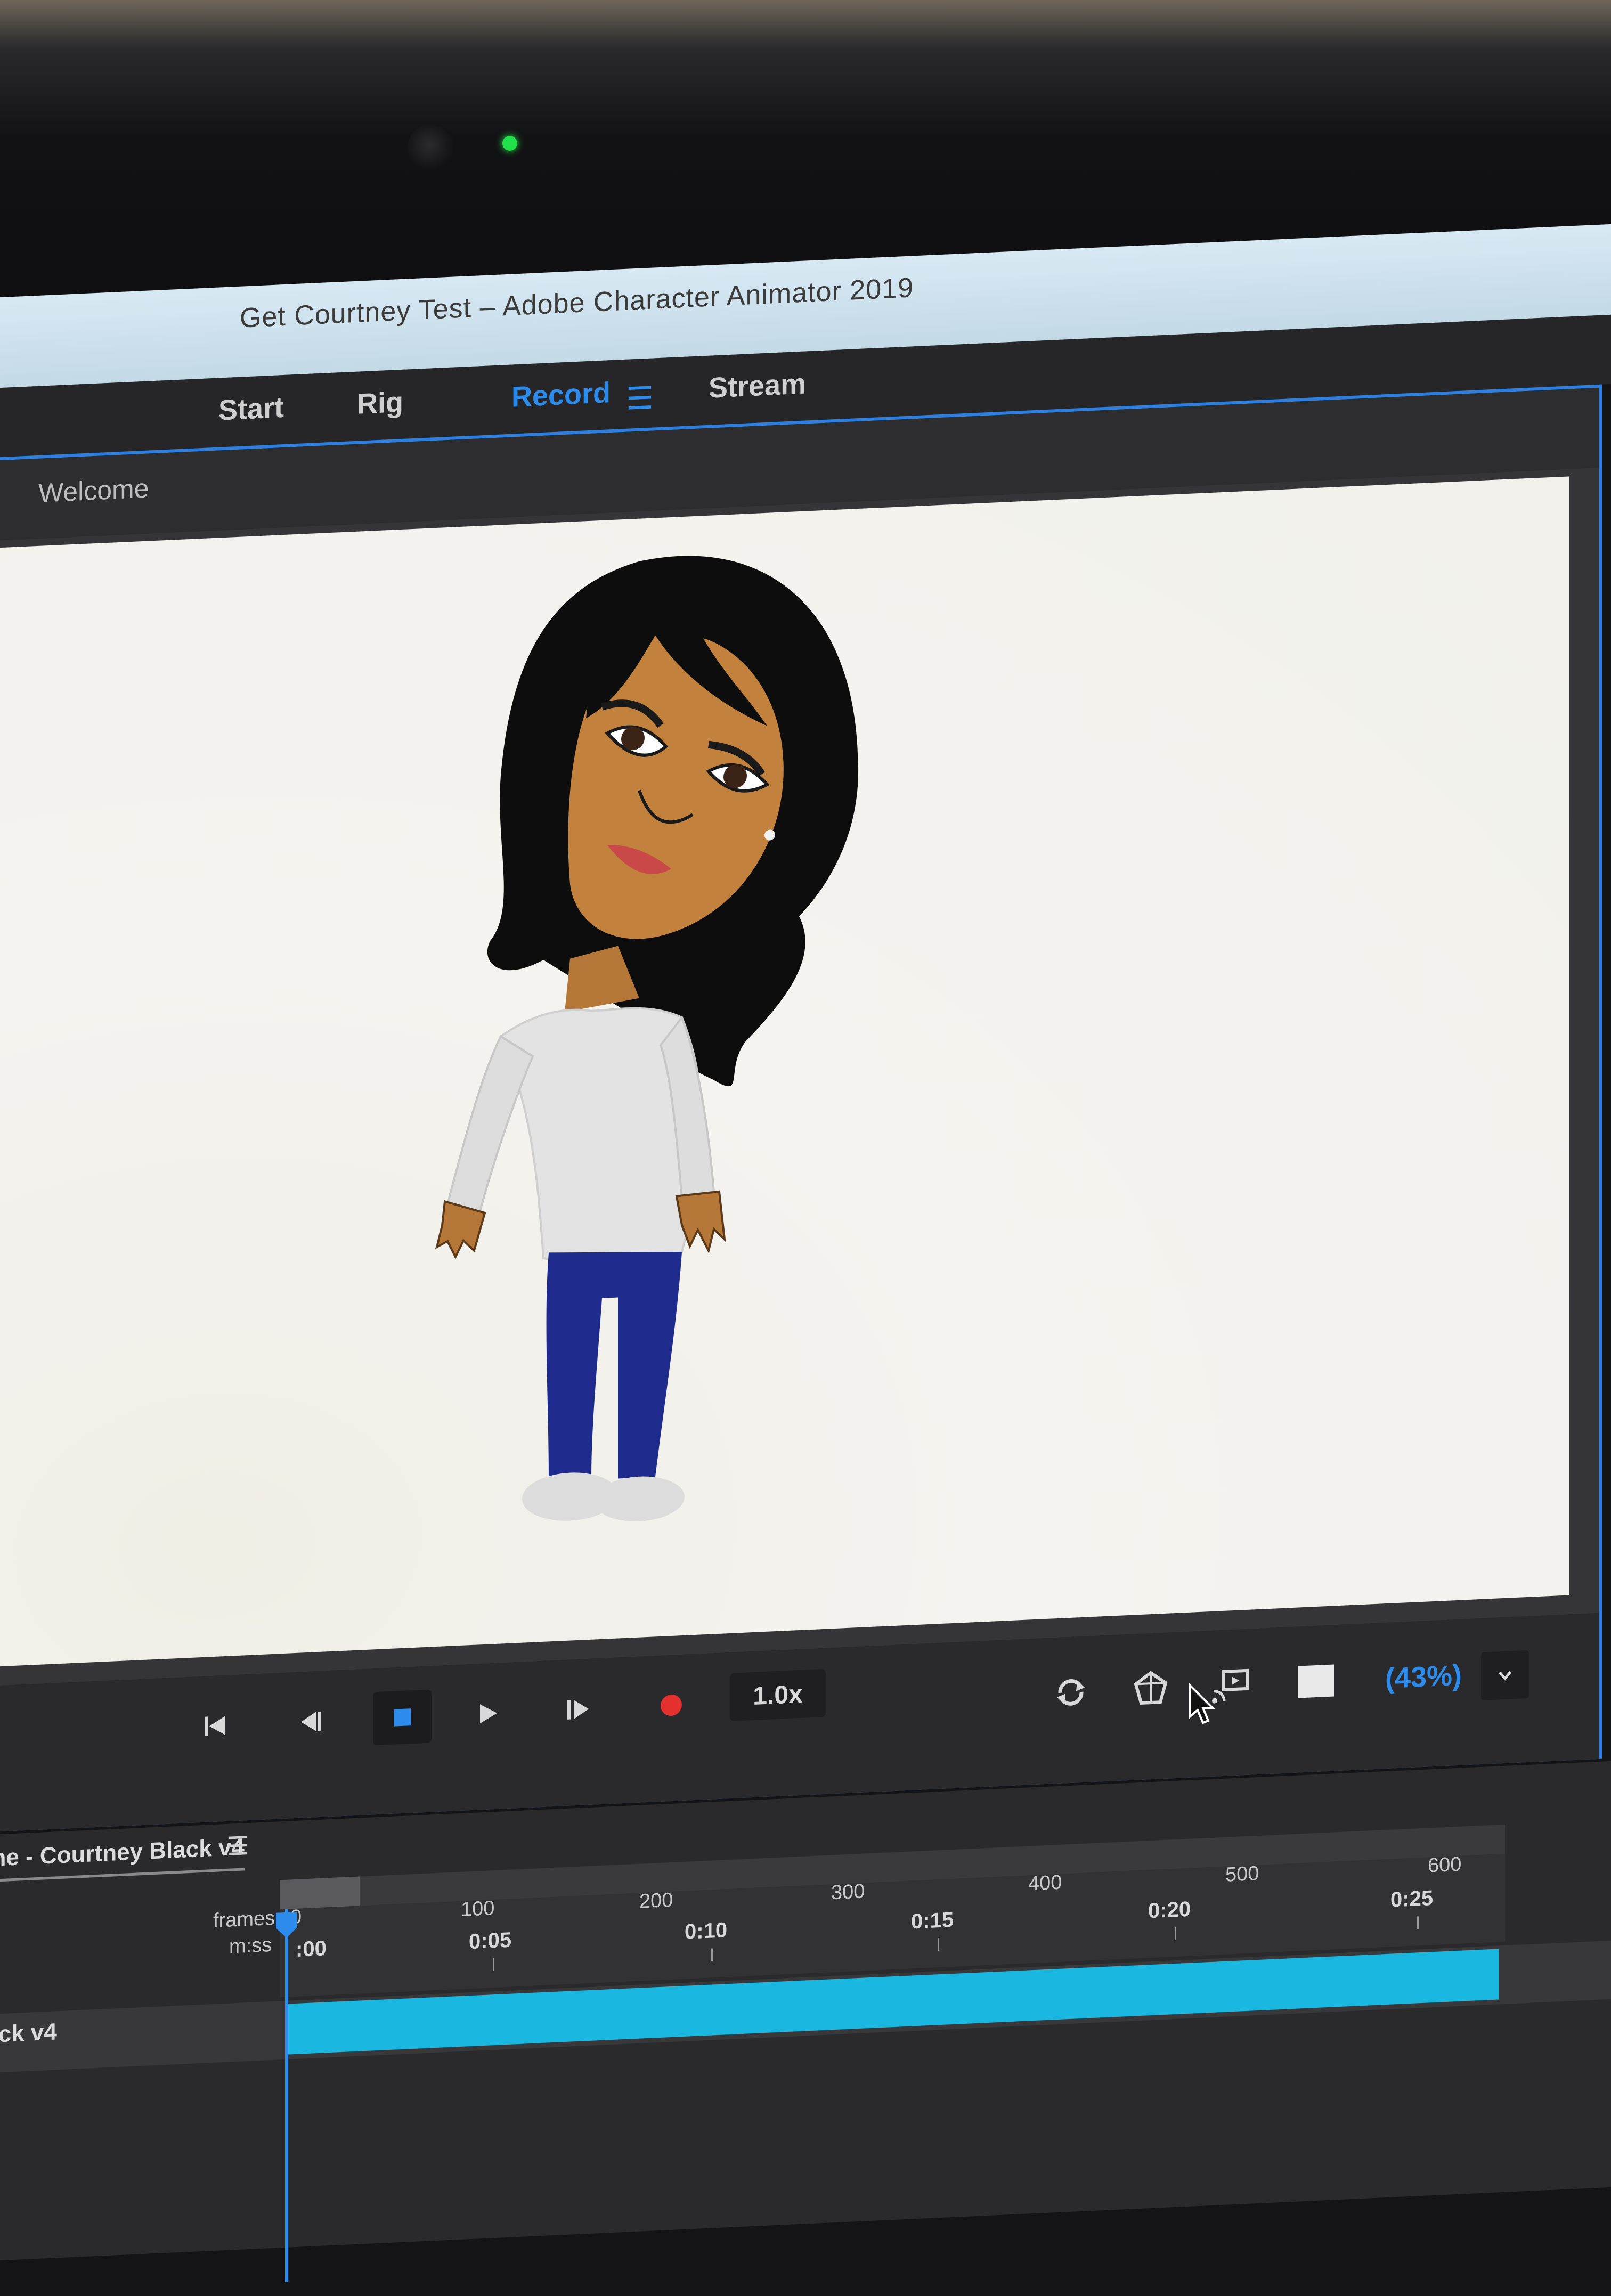  Describe the element at coordinates (656, 1900) in the screenshot. I see `frame-tick: 200` at that location.